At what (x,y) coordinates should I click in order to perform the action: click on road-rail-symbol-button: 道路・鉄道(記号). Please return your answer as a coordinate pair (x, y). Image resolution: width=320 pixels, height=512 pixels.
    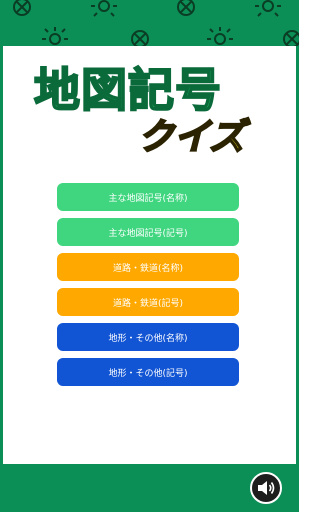
    Looking at the image, I should click on (148, 302).